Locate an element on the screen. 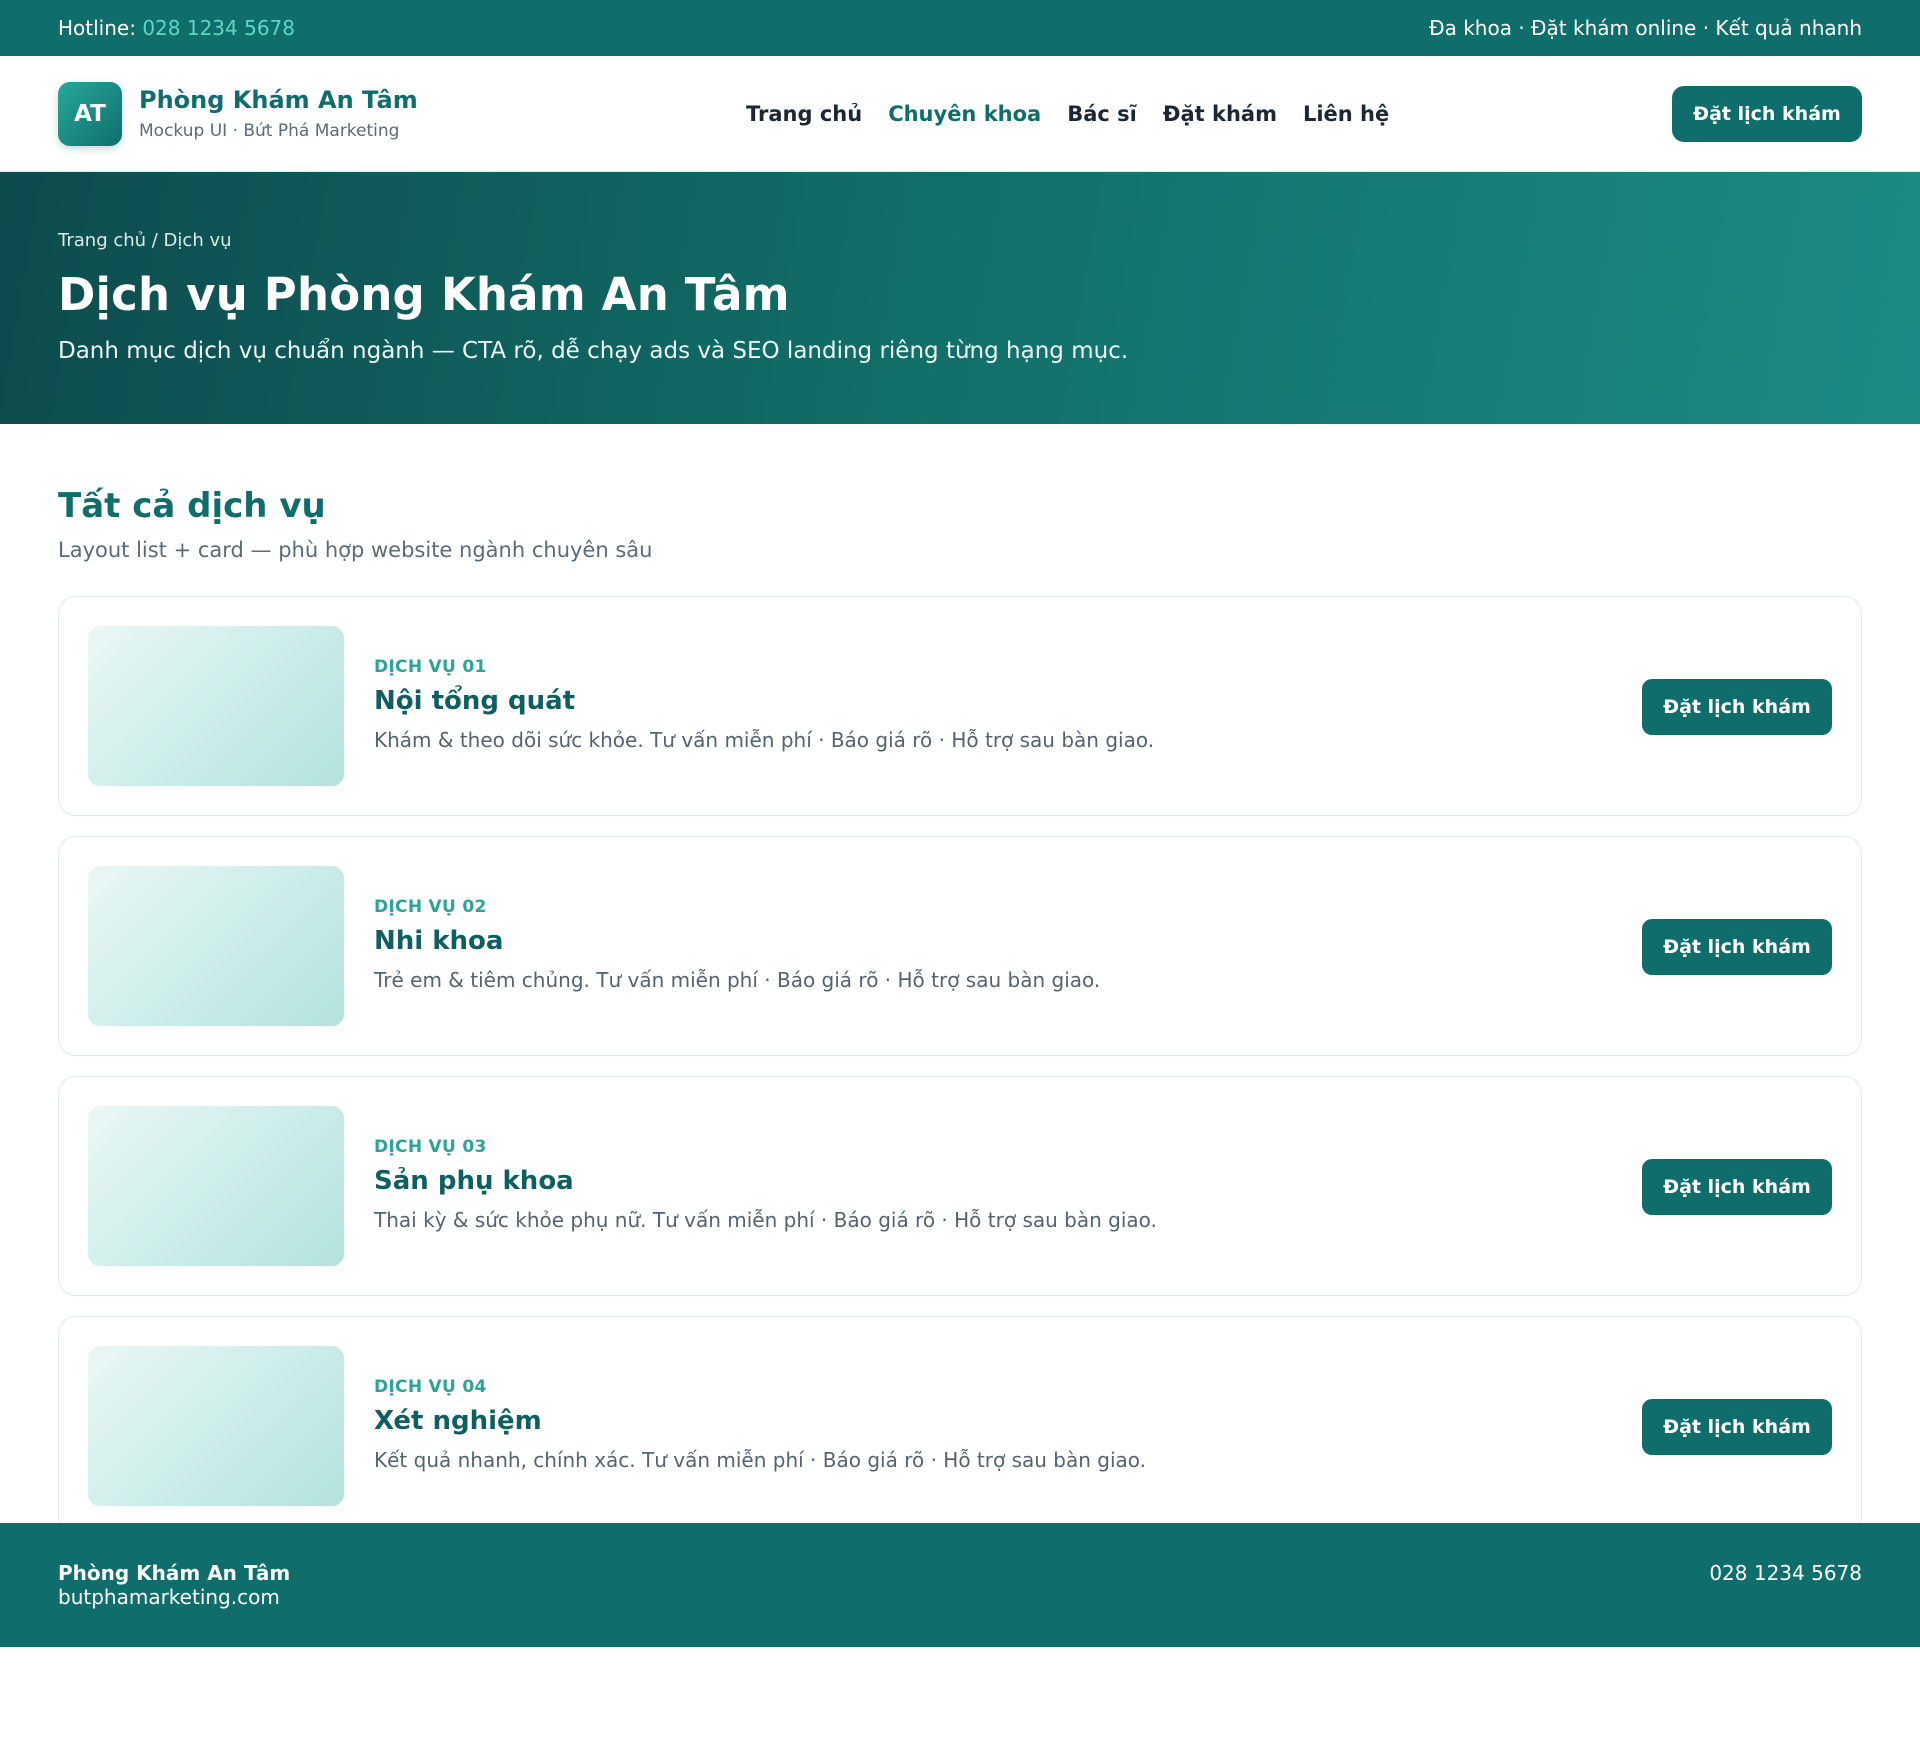  book-appointment-button: Đặt lịch khám is located at coordinates (1767, 114).